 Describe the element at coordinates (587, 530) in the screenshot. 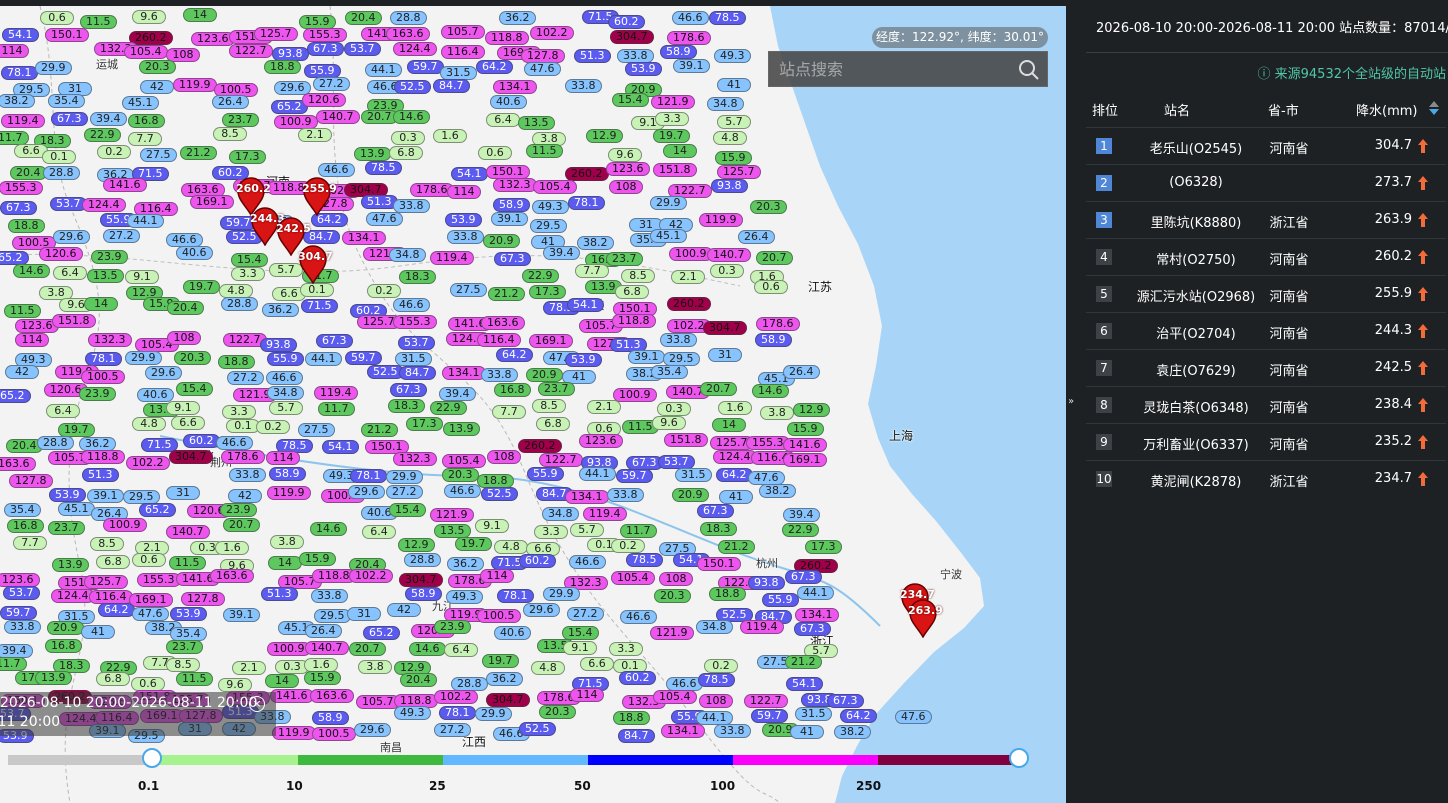

I see `station-marker: 5.7` at that location.